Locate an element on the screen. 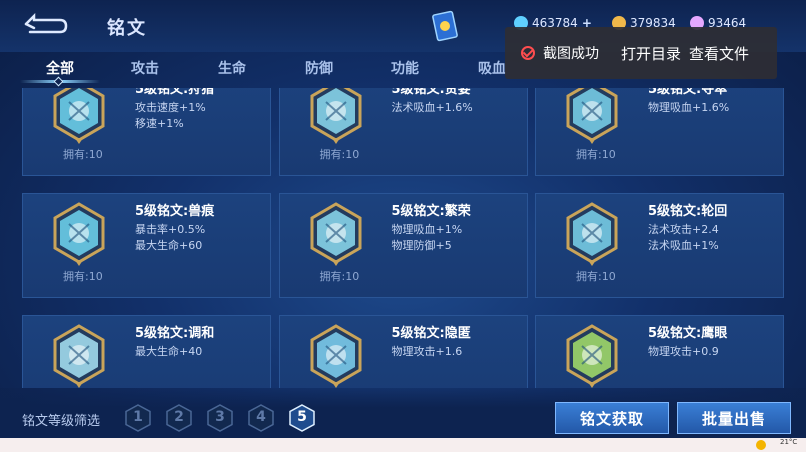  rune-attribute: 最大生命+40 is located at coordinates (169, 351).